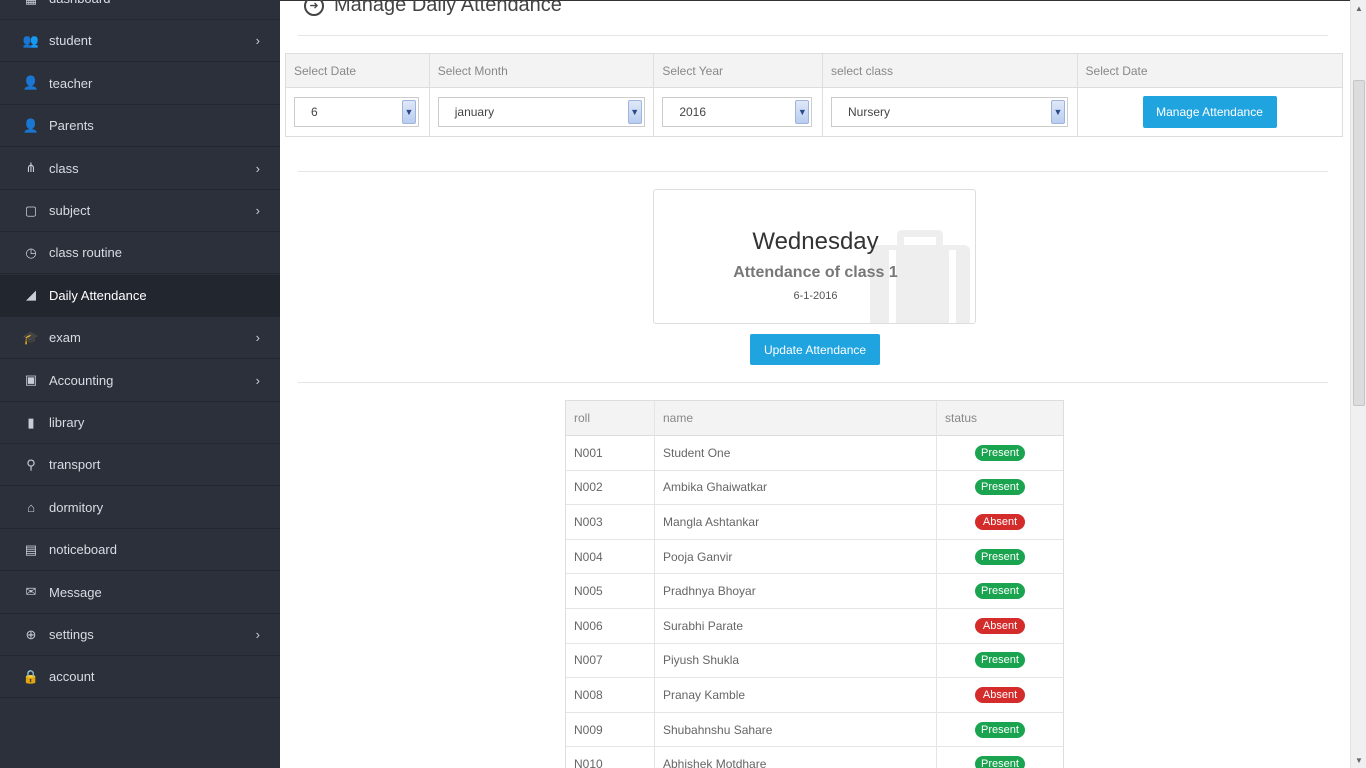 The width and height of the screenshot is (1366, 768). Describe the element at coordinates (814, 695) in the screenshot. I see `table-row: N008 Pranay Kamble Absent` at that location.